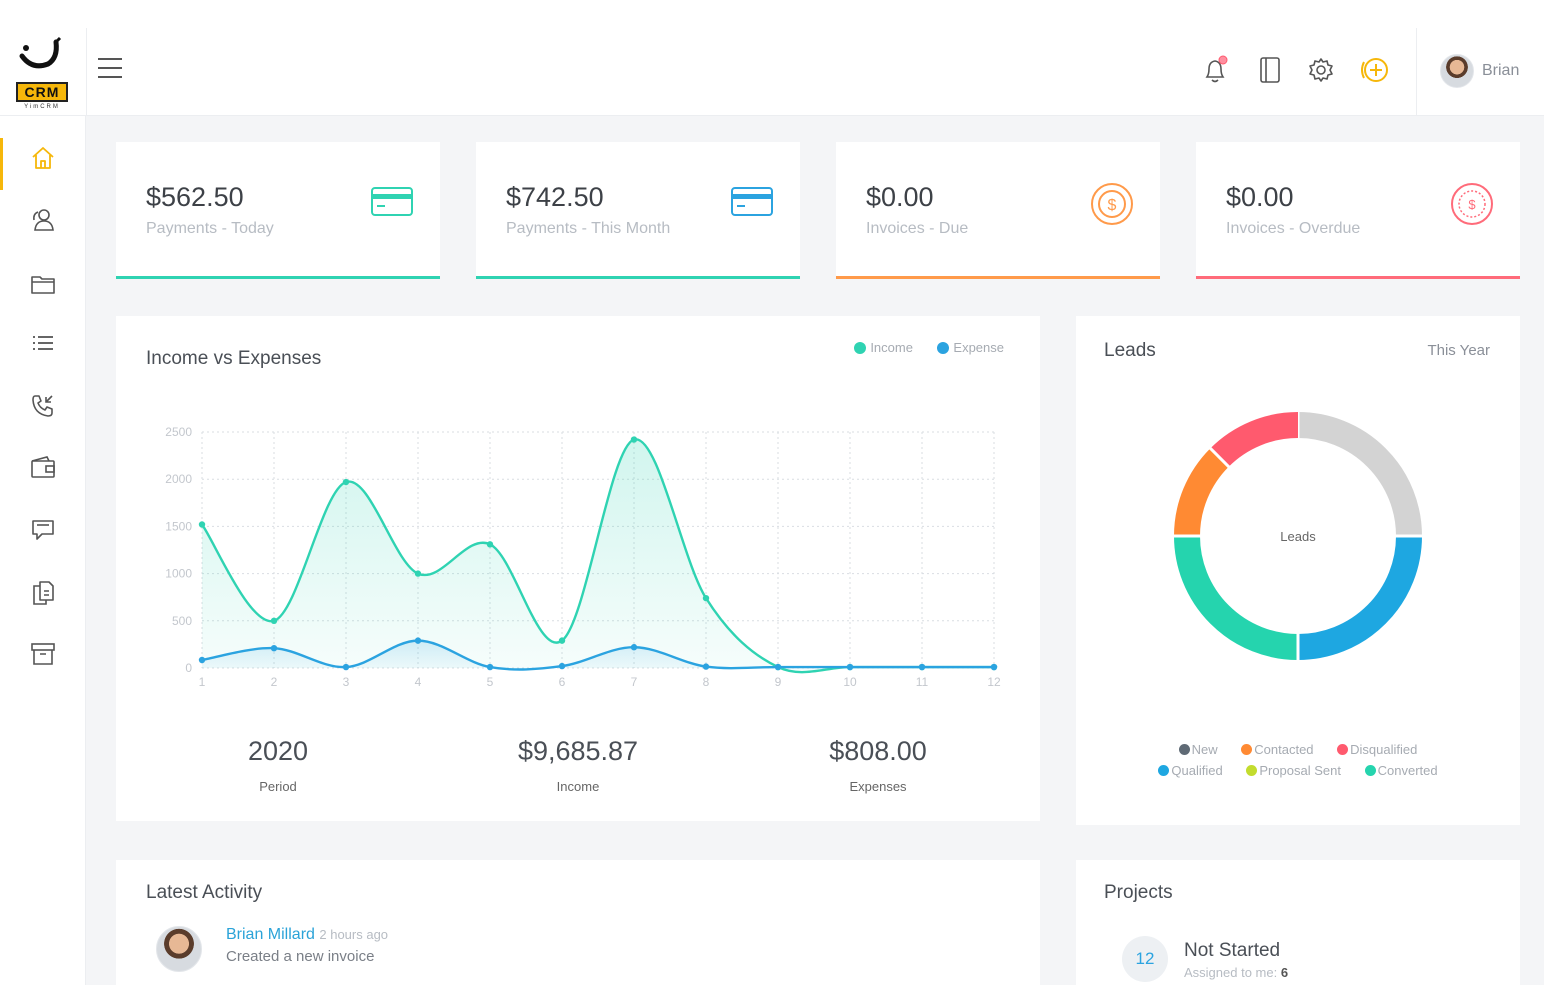 Image resolution: width=1544 pixels, height=985 pixels. Describe the element at coordinates (1358, 210) in the screenshot. I see `stat-card-invoices-overdue: $0.00 Invoices - Overdue $` at that location.